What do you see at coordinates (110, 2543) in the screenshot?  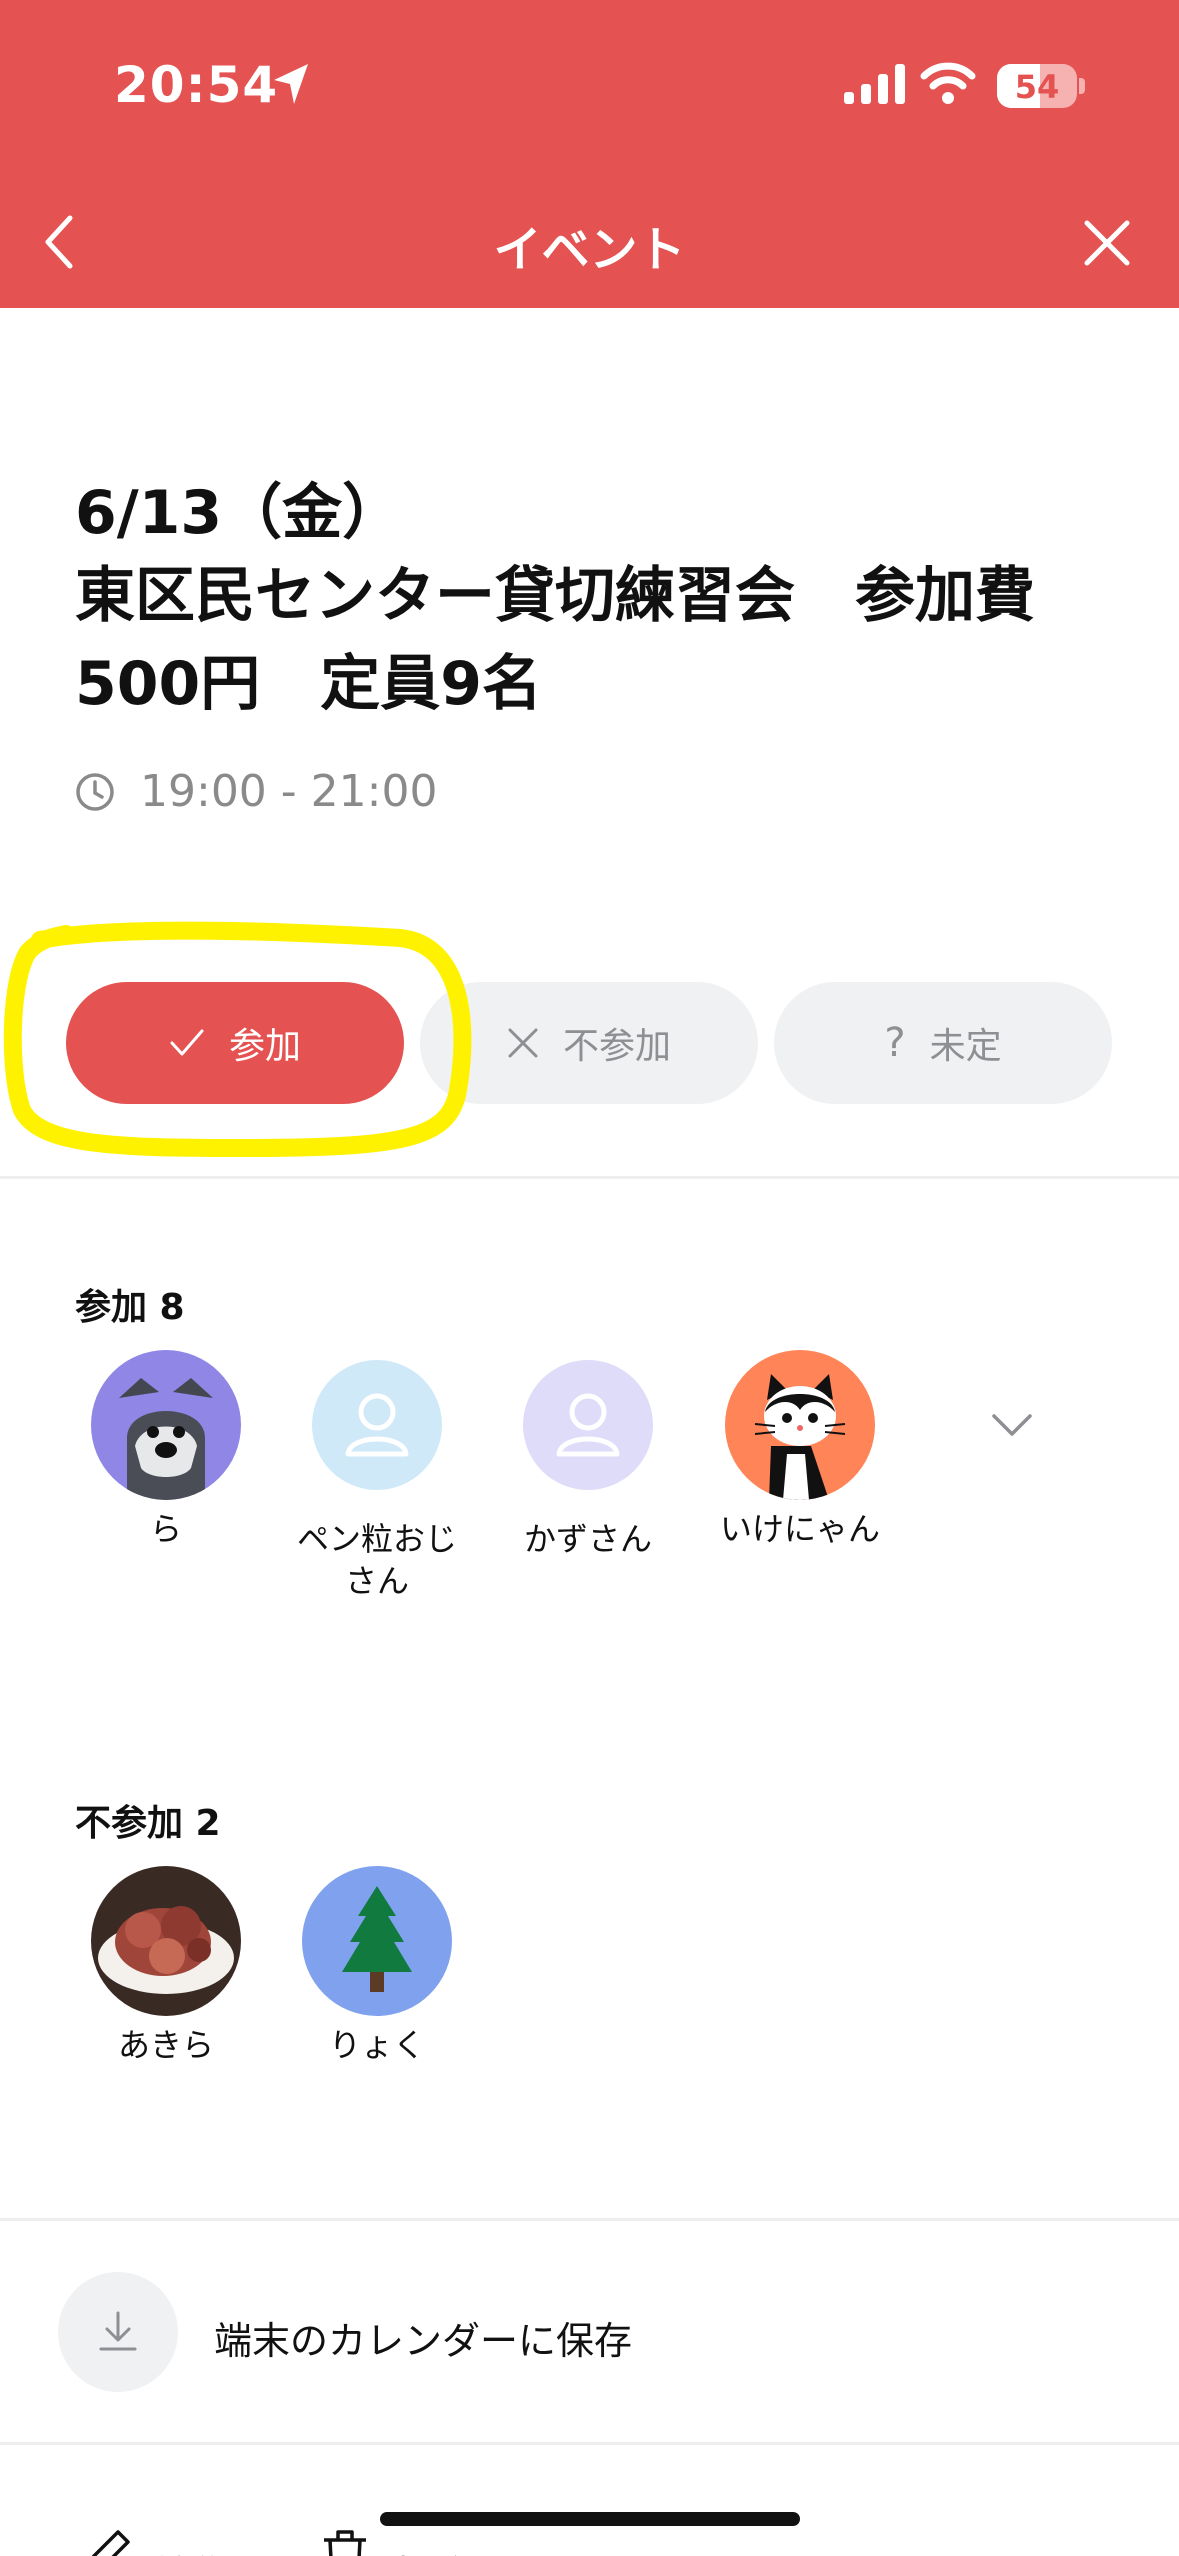 I see `pencil-icon` at bounding box center [110, 2543].